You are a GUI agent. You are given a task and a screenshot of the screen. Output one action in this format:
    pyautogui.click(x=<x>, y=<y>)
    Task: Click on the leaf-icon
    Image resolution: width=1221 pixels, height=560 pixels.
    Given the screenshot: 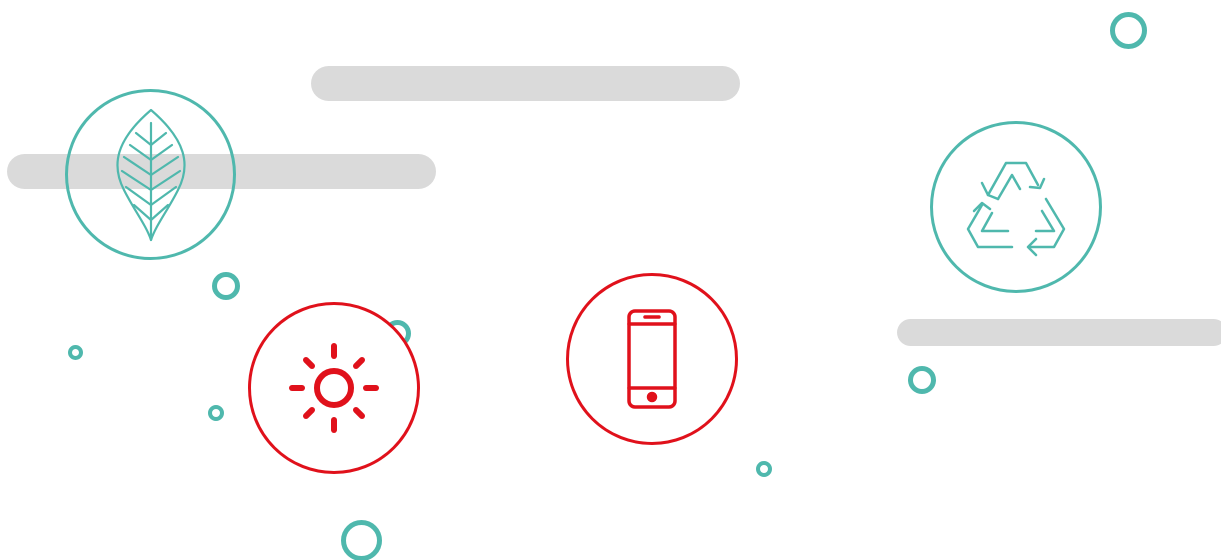 What is the action you would take?
    pyautogui.click(x=151, y=175)
    